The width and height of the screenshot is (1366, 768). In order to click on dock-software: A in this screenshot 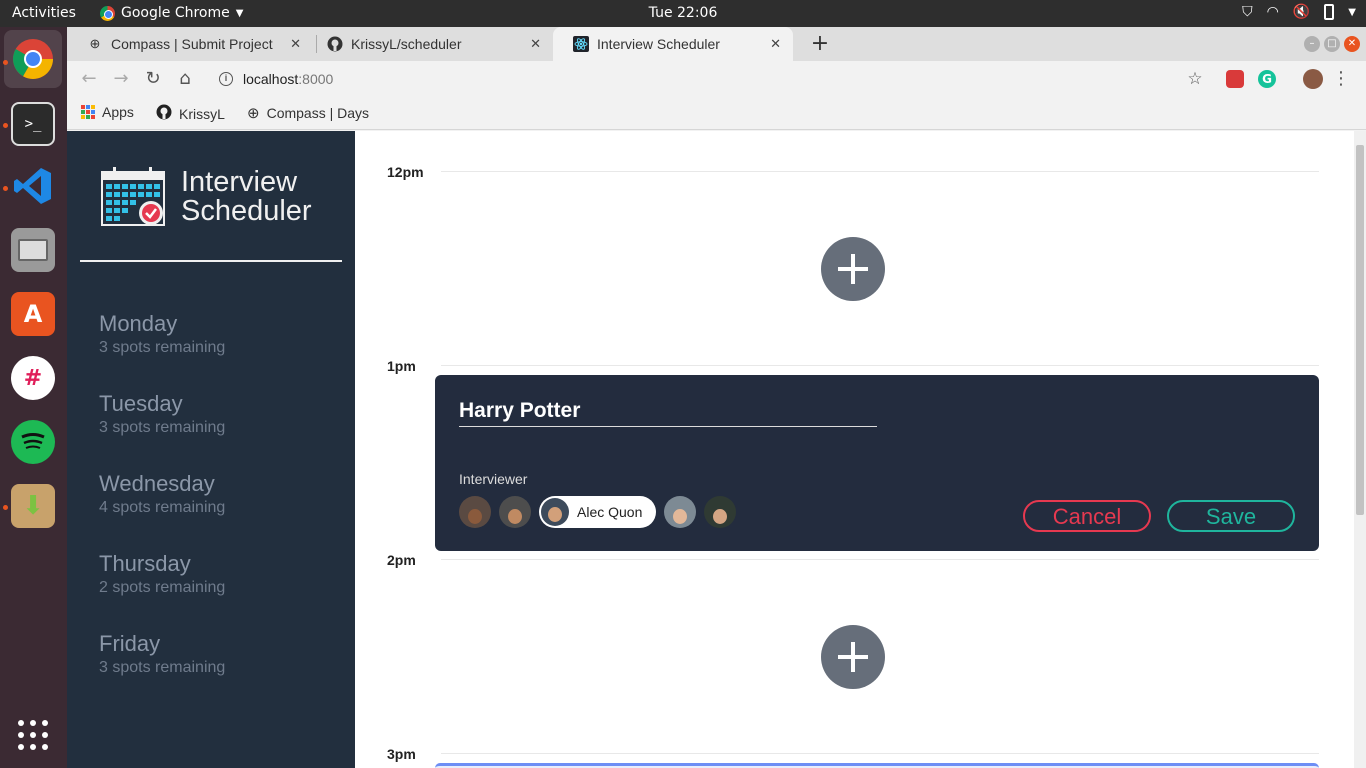, I will do `click(33, 314)`.